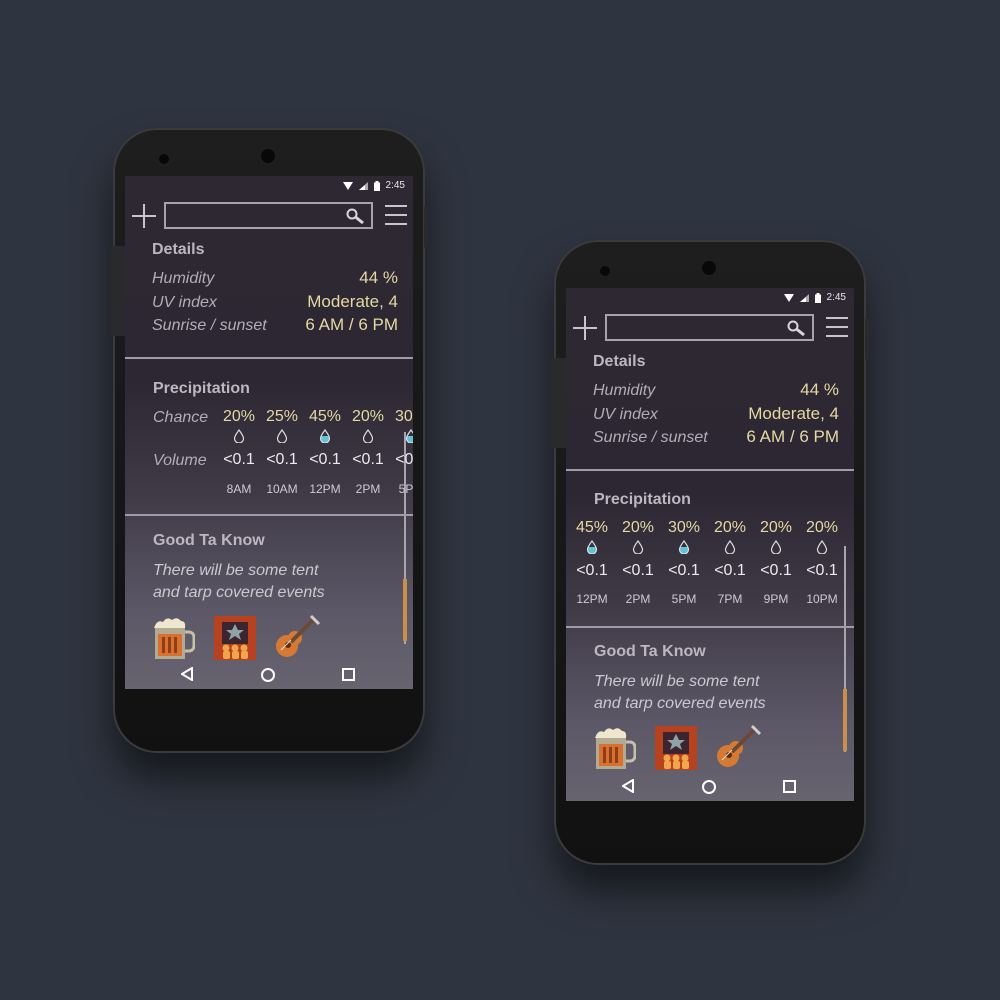  I want to click on earpiece, so click(709, 268).